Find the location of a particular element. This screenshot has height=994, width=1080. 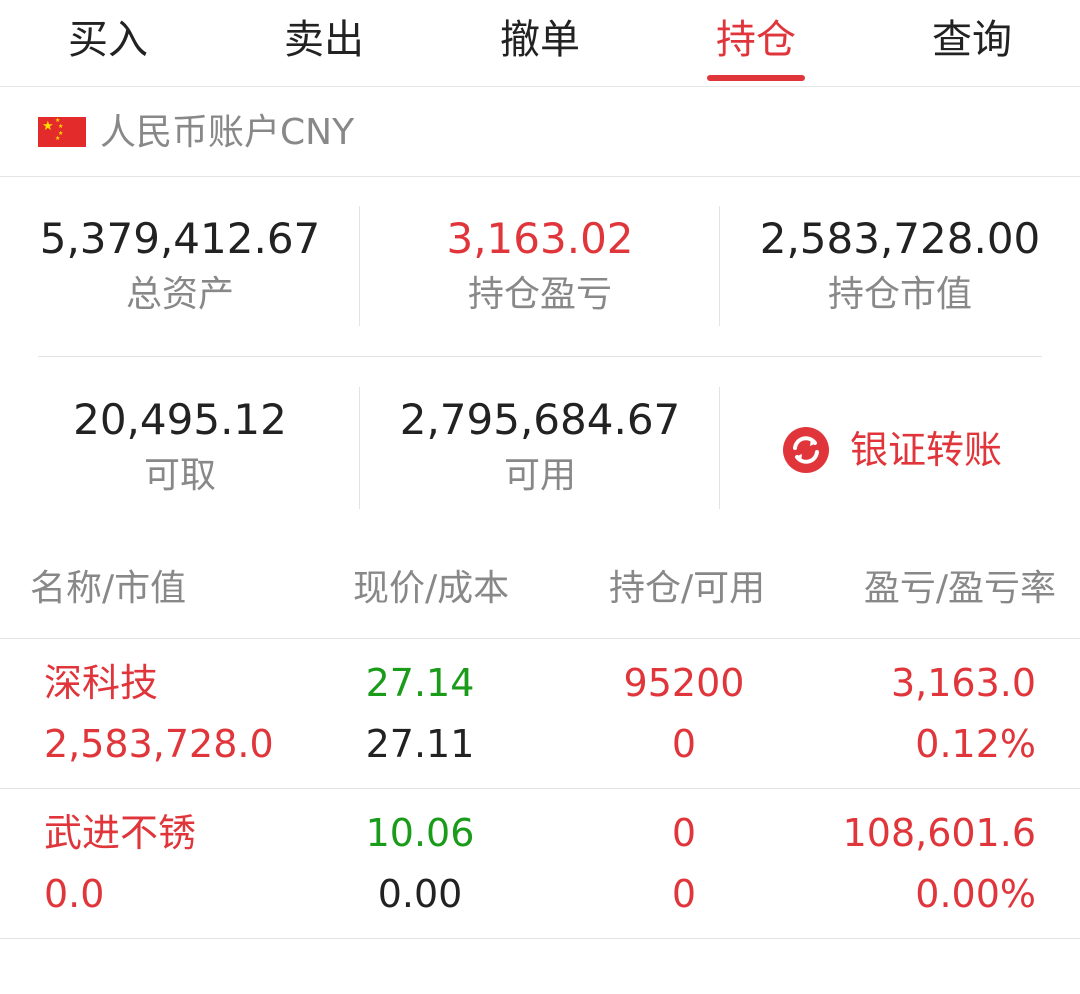

column-header-price: 现价/成本 is located at coordinates (431, 588).